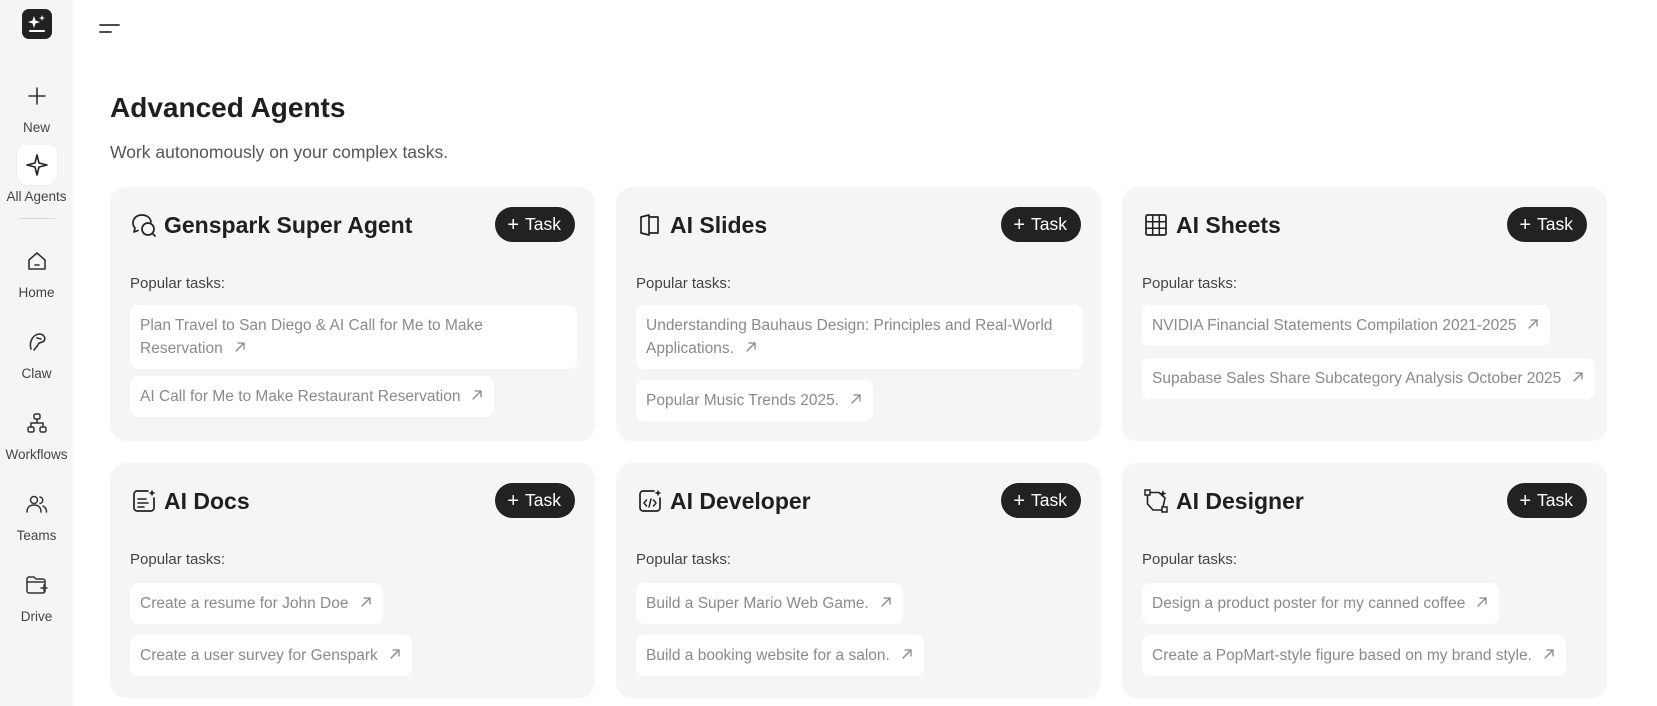 This screenshot has width=1657, height=706. What do you see at coordinates (352, 225) in the screenshot?
I see `card-header: Genspark Super Agent + Task` at bounding box center [352, 225].